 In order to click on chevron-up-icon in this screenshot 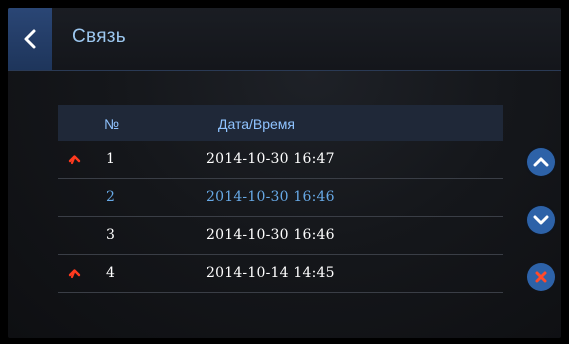, I will do `click(541, 162)`.